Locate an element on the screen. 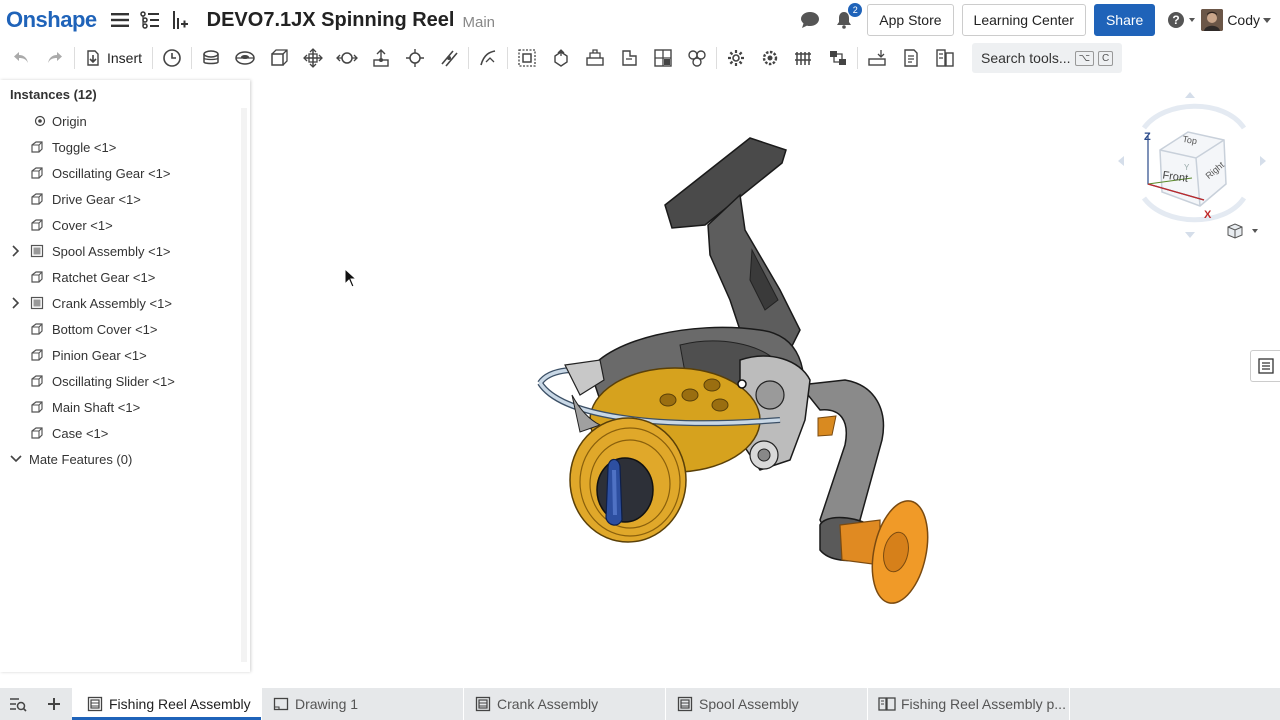 Image resolution: width=1280 pixels, height=720 pixels. instance-item: Main Shaft <1> is located at coordinates (125, 407).